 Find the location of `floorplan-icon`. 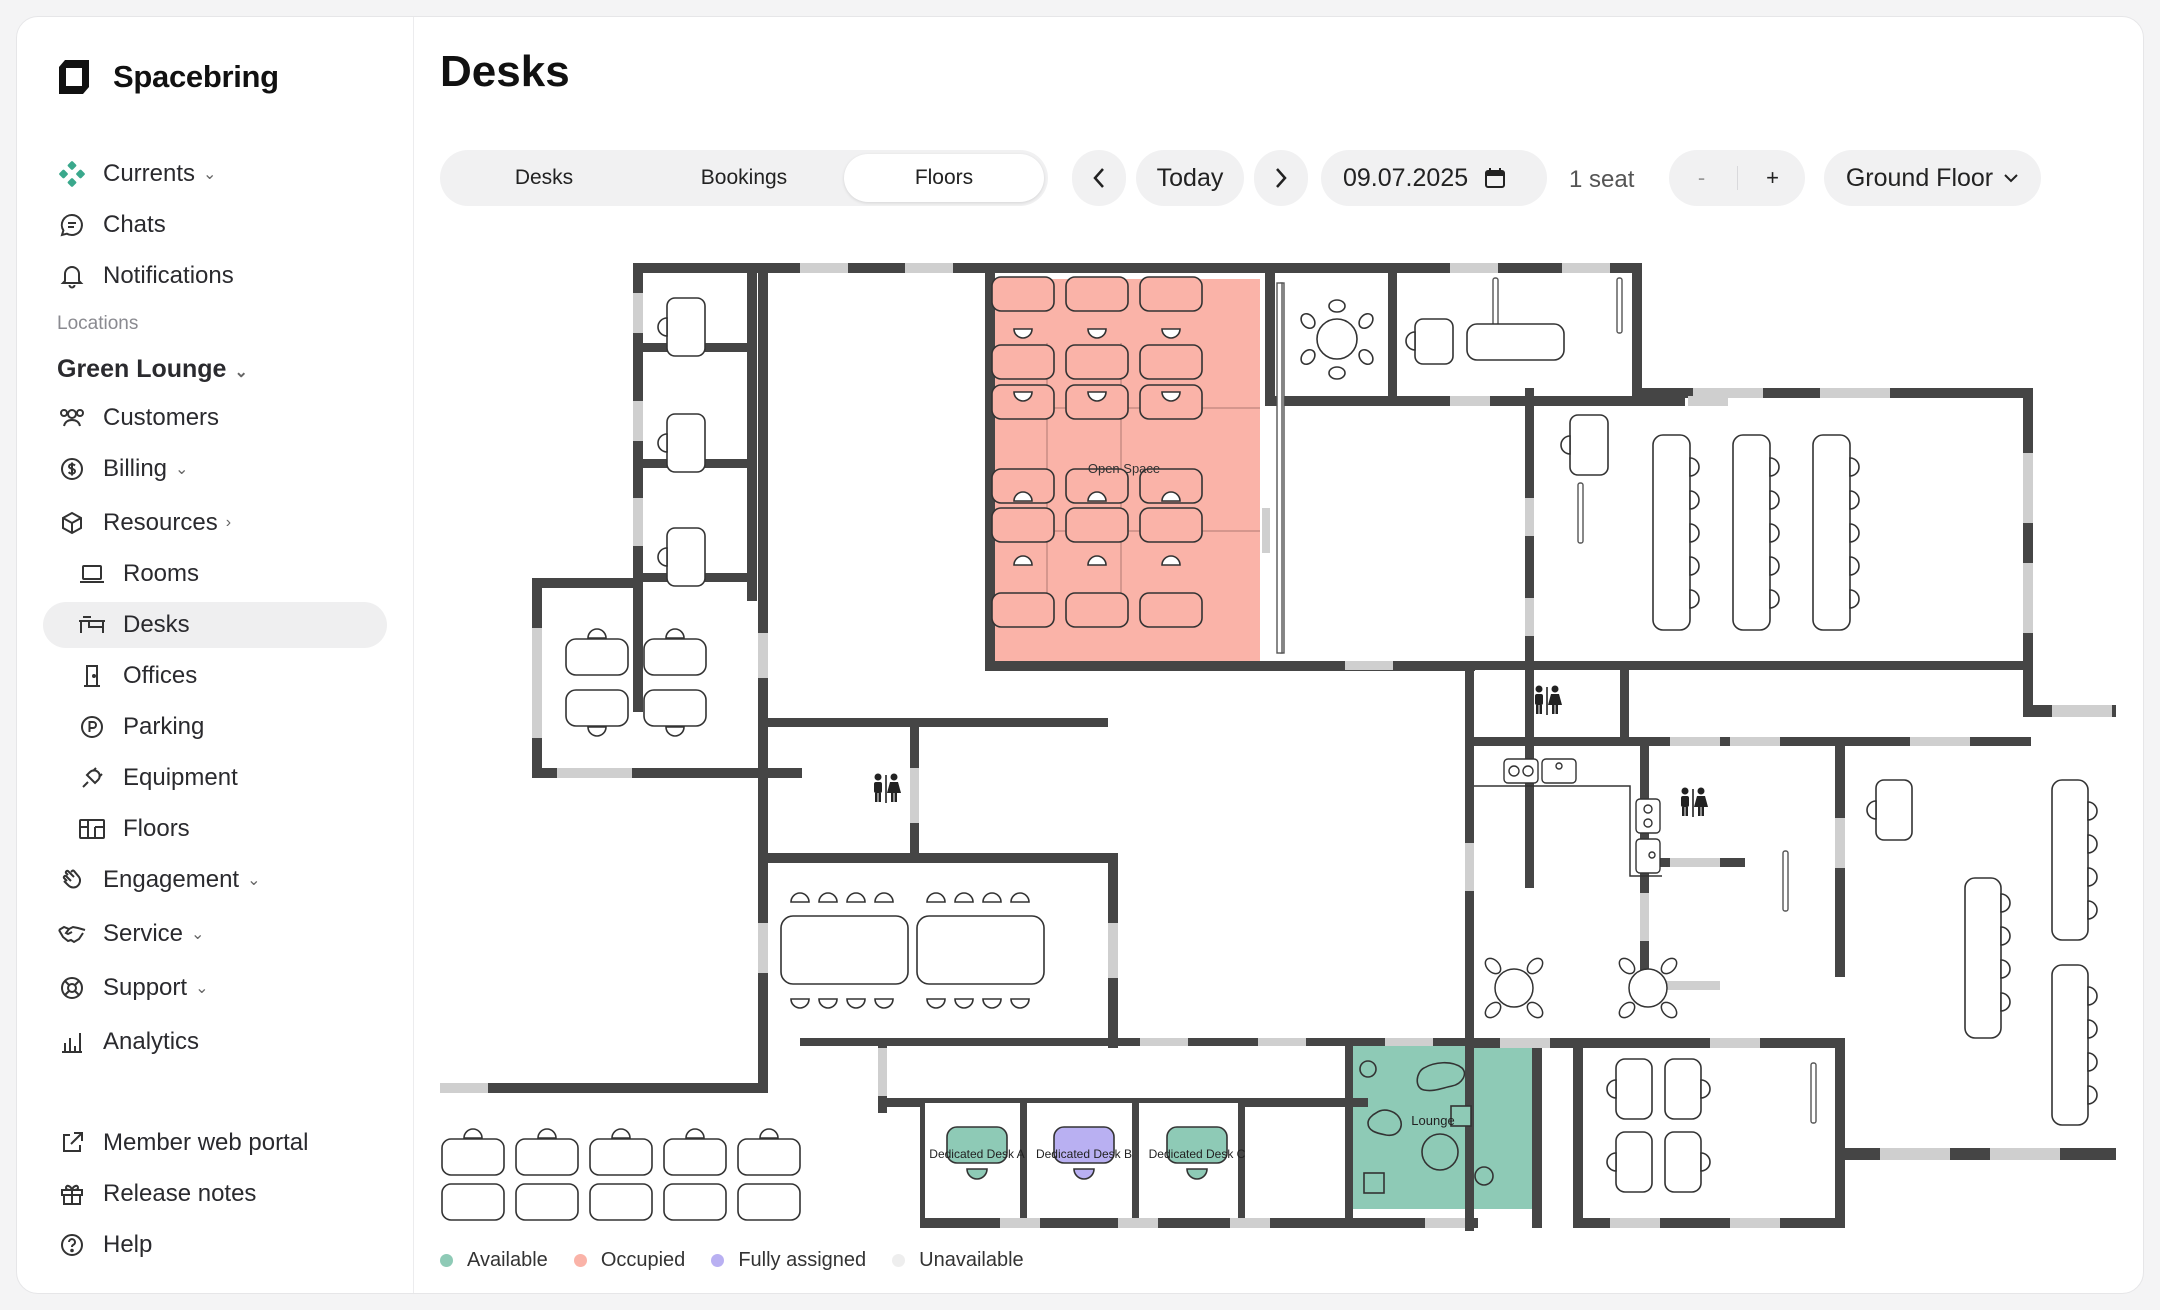

floorplan-icon is located at coordinates (92, 829).